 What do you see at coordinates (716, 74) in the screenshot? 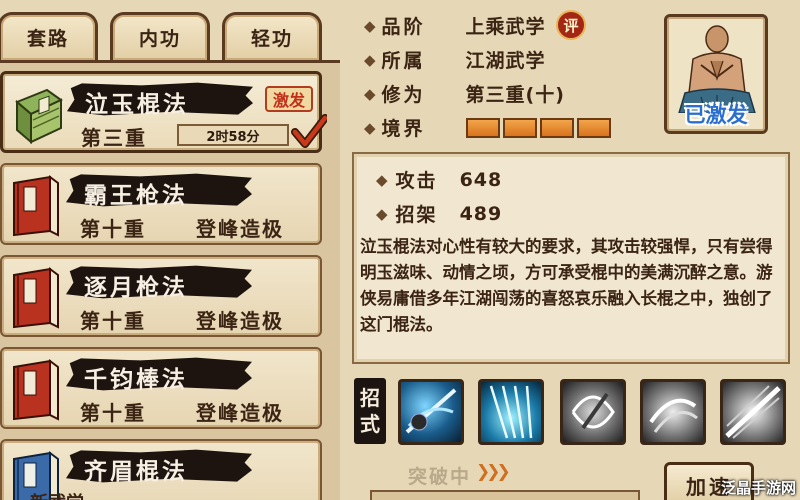
I see `character-portrait: 已激发` at bounding box center [716, 74].